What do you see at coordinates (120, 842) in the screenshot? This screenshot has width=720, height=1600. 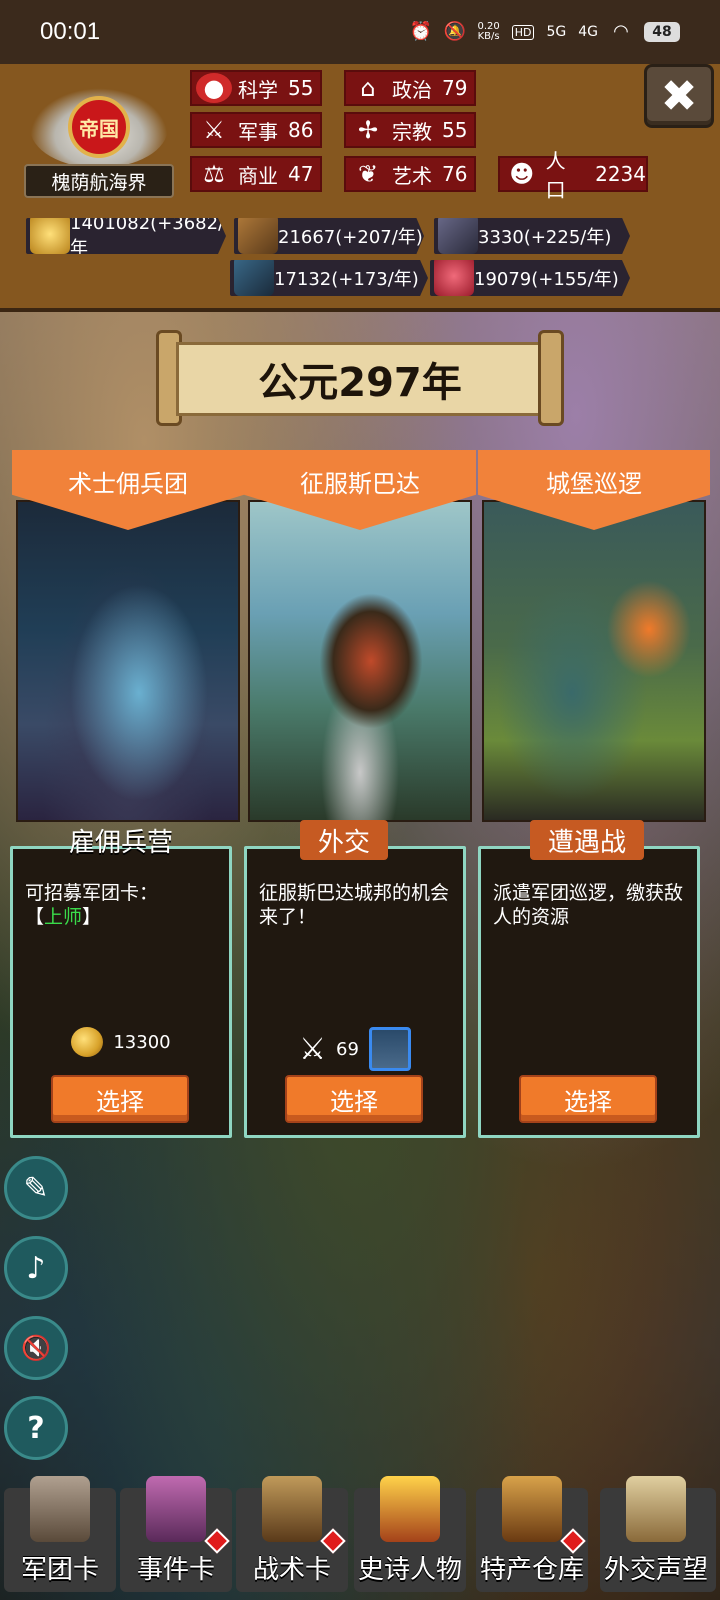 I see `card-type-label: 雇佣兵营` at bounding box center [120, 842].